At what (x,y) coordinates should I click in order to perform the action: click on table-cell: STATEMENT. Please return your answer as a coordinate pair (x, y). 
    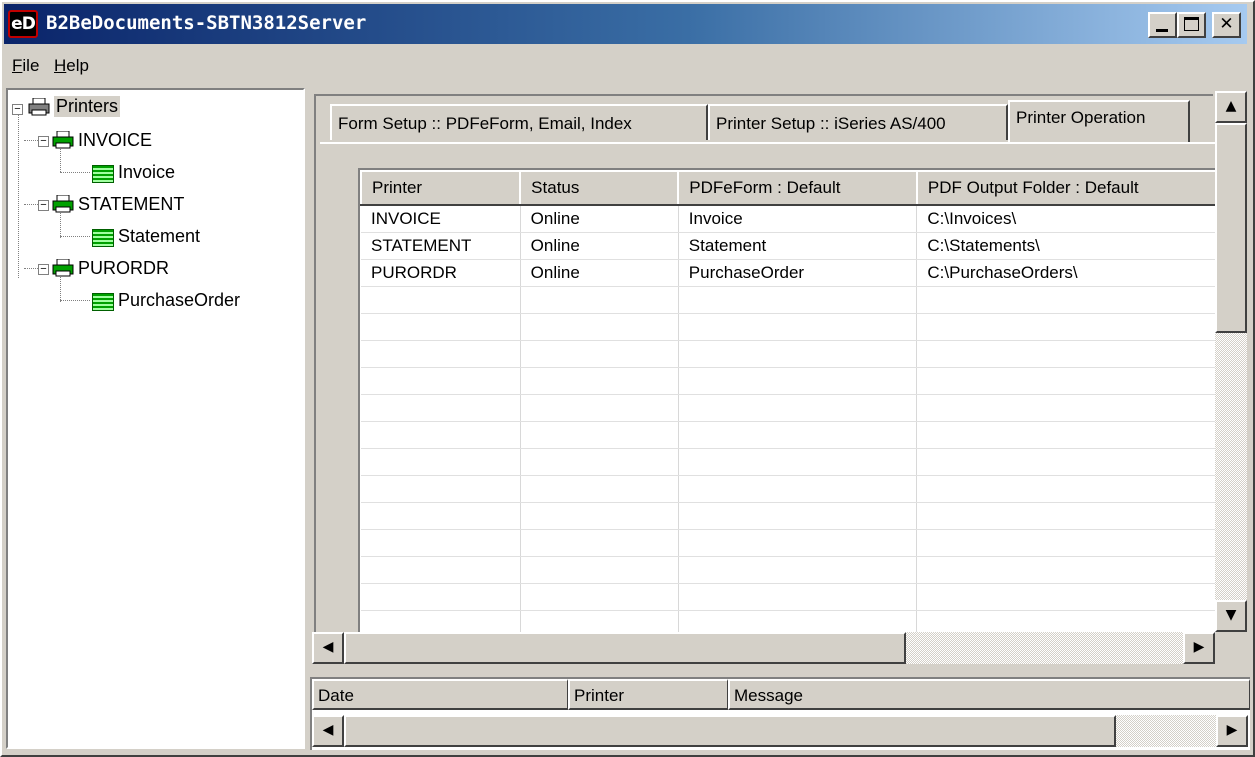
    Looking at the image, I should click on (441, 246).